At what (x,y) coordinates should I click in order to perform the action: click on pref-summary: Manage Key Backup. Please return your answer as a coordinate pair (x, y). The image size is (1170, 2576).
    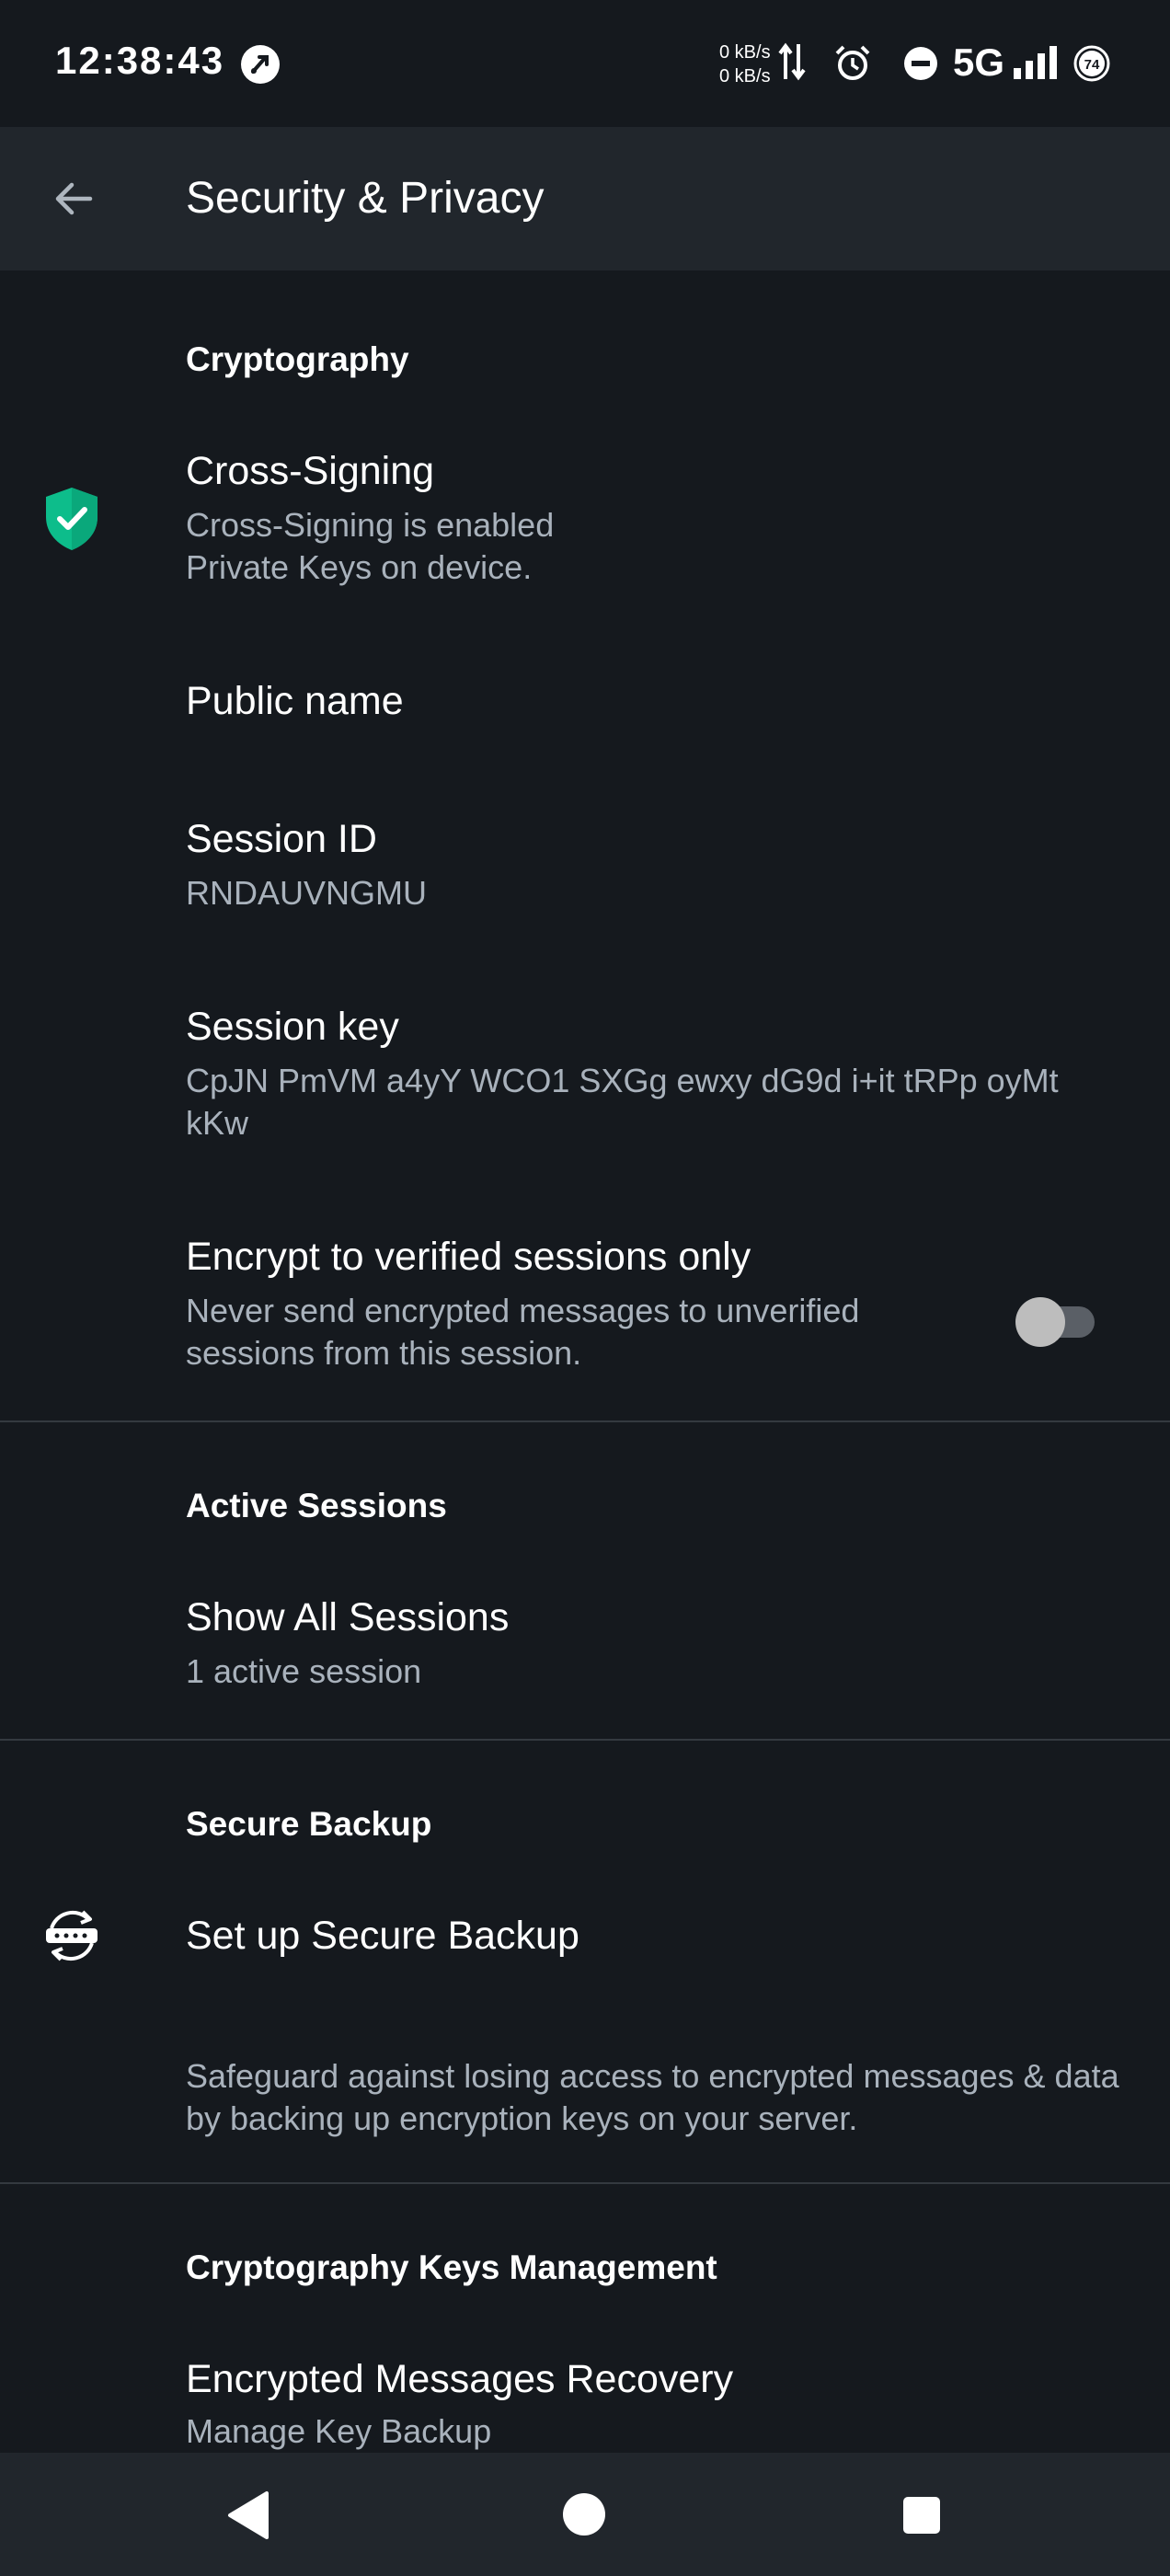
    Looking at the image, I should click on (339, 2431).